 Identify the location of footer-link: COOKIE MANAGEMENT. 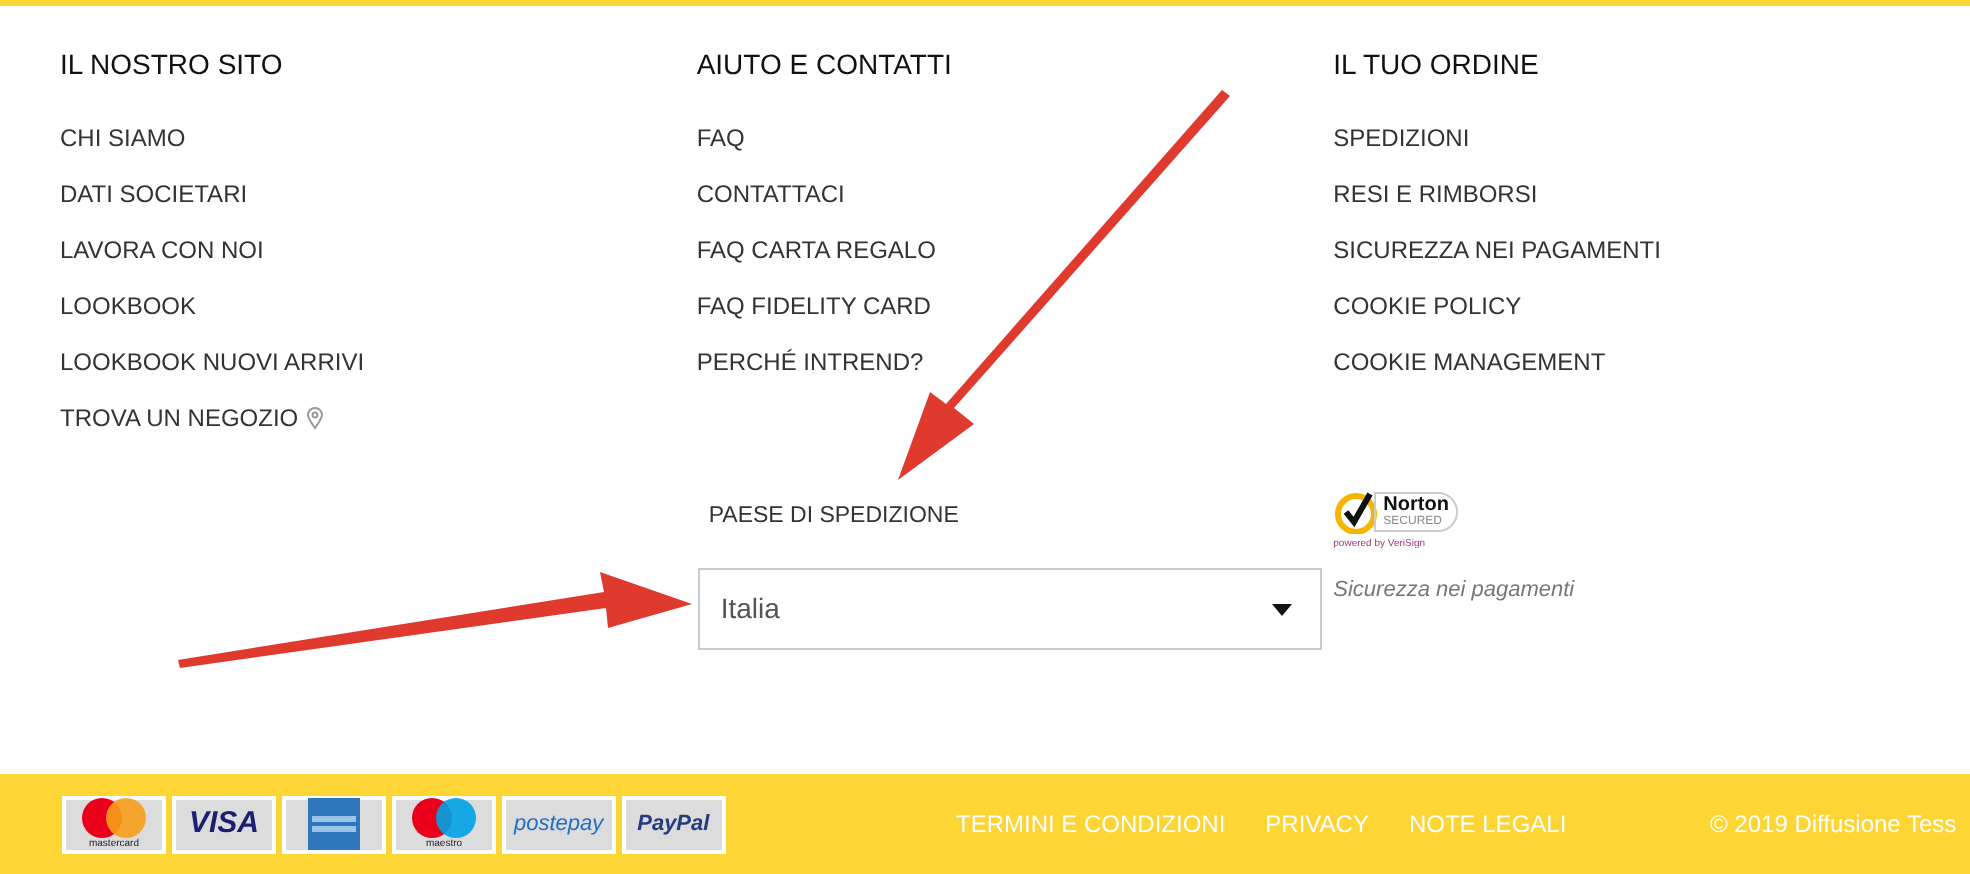
(1651, 362).